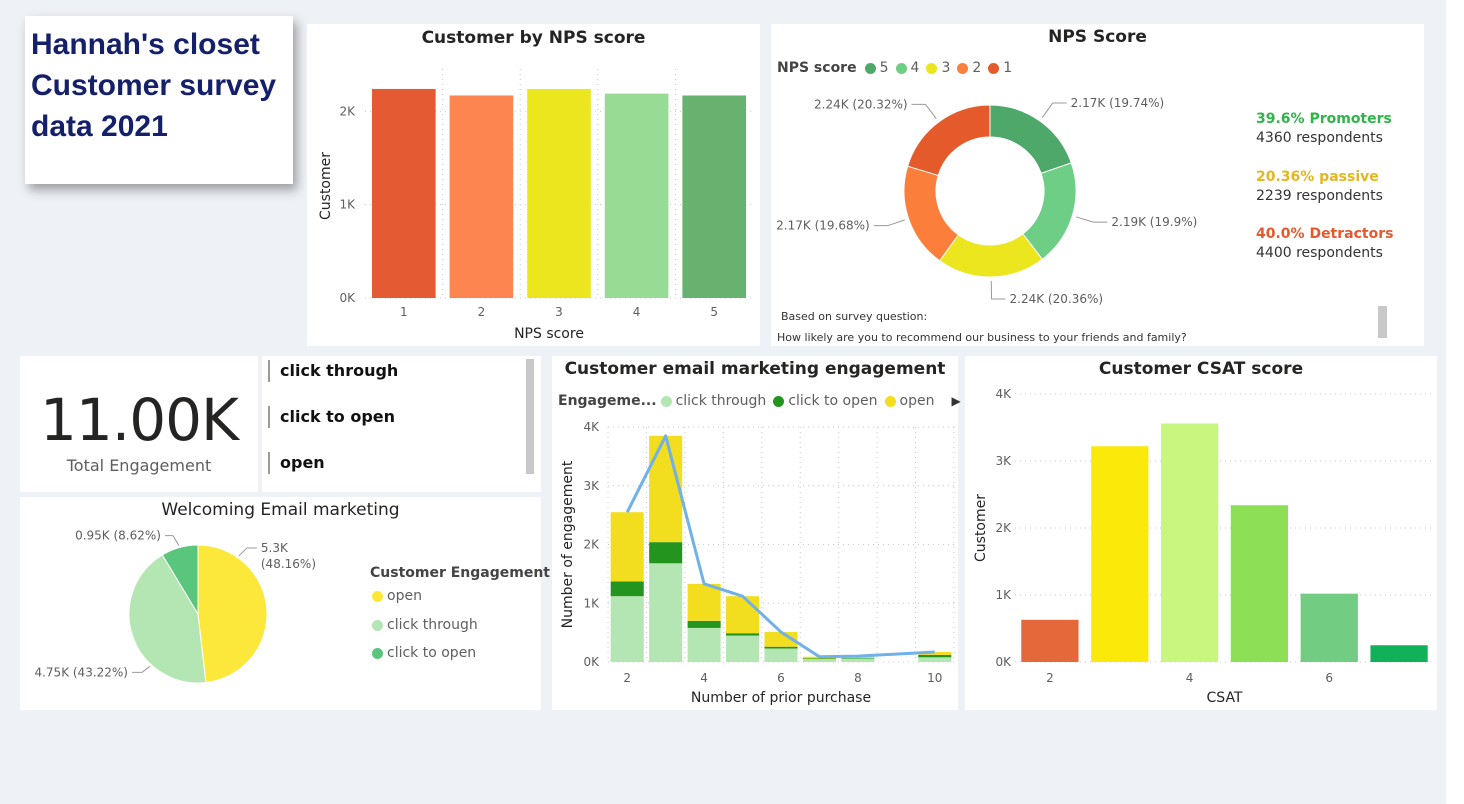 This screenshot has width=1464, height=804. What do you see at coordinates (858, 678) in the screenshot?
I see `x-tick-label: 8` at bounding box center [858, 678].